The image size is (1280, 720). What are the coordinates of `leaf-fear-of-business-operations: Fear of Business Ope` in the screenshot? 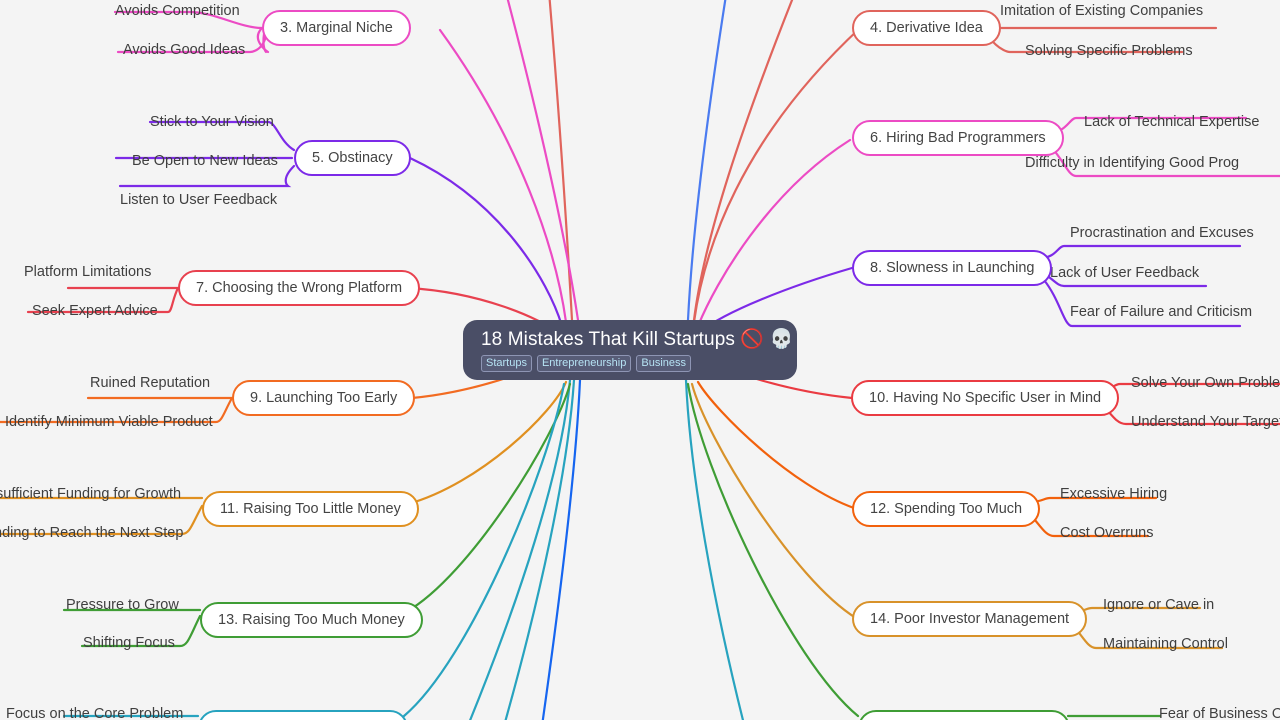 It's located at (1219, 713).